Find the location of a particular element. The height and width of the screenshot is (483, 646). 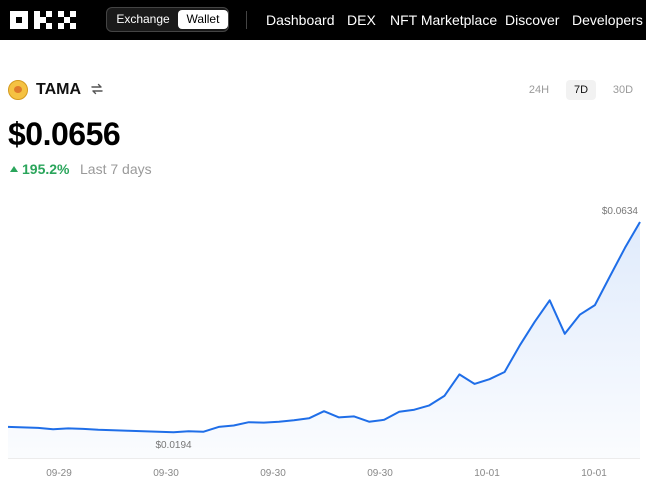

x-tick-label: 09-29 is located at coordinates (59, 473).